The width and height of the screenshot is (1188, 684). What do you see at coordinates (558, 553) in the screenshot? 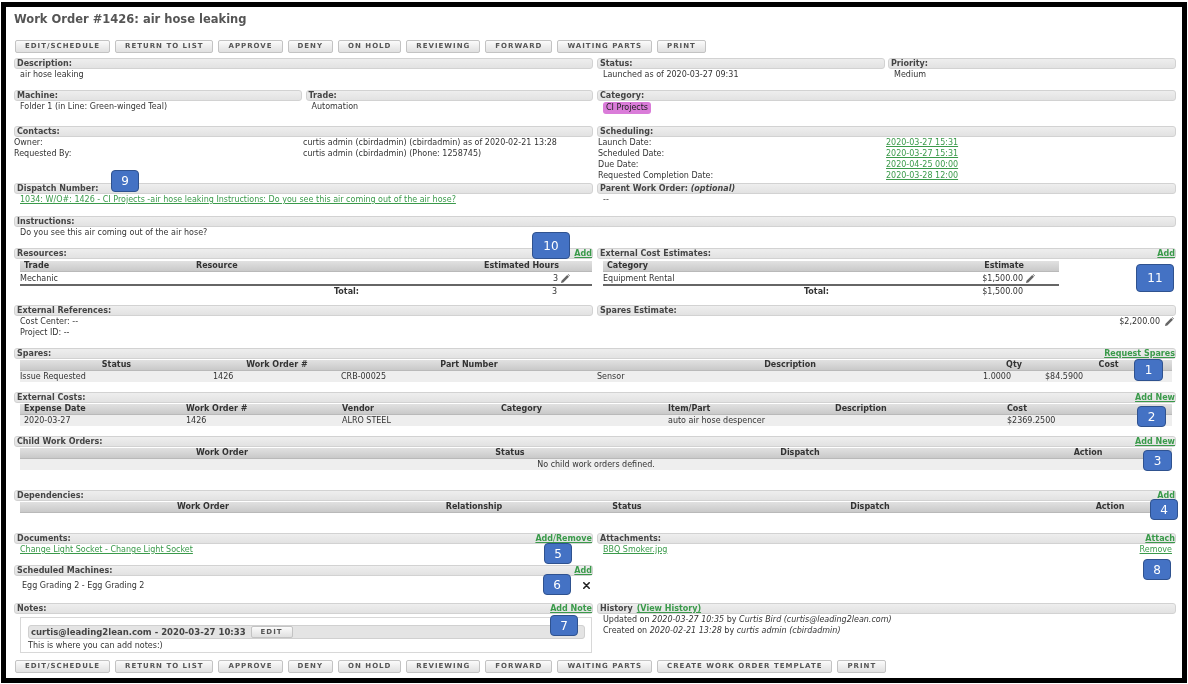
I see `number-callout: 5` at bounding box center [558, 553].